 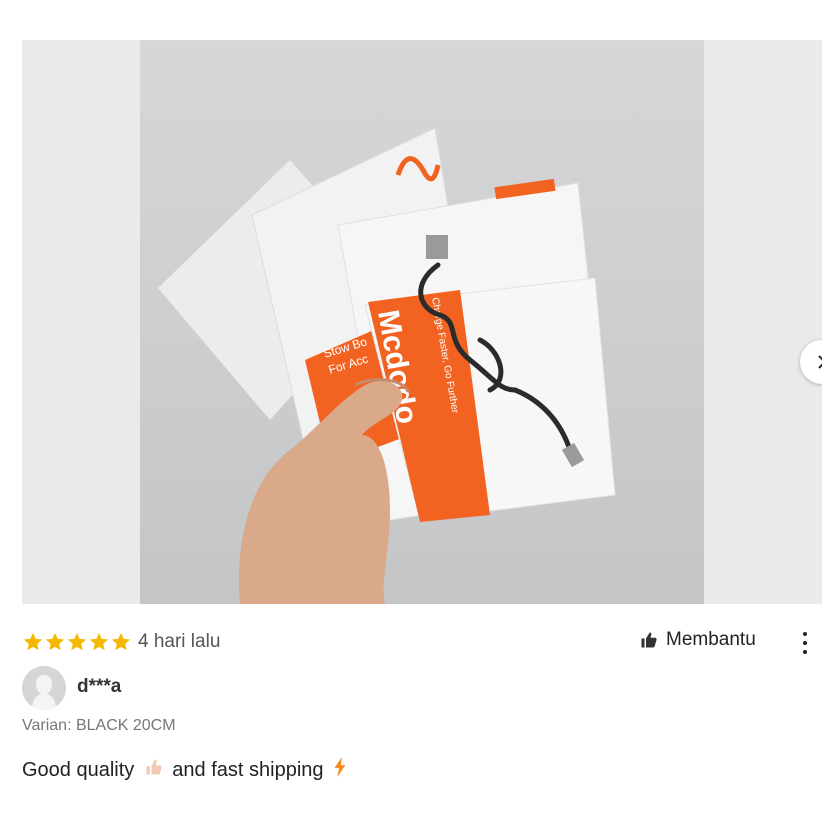 What do you see at coordinates (99, 725) in the screenshot?
I see `variant-info: Varian: BLACK 20CM` at bounding box center [99, 725].